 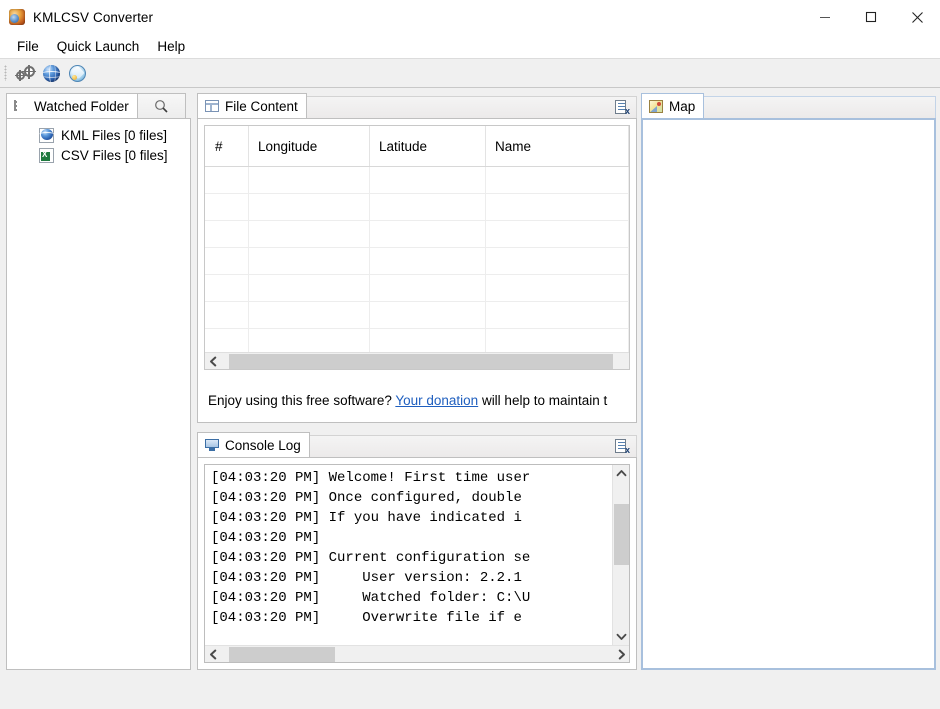 I want to click on menu-help: Help, so click(x=171, y=46).